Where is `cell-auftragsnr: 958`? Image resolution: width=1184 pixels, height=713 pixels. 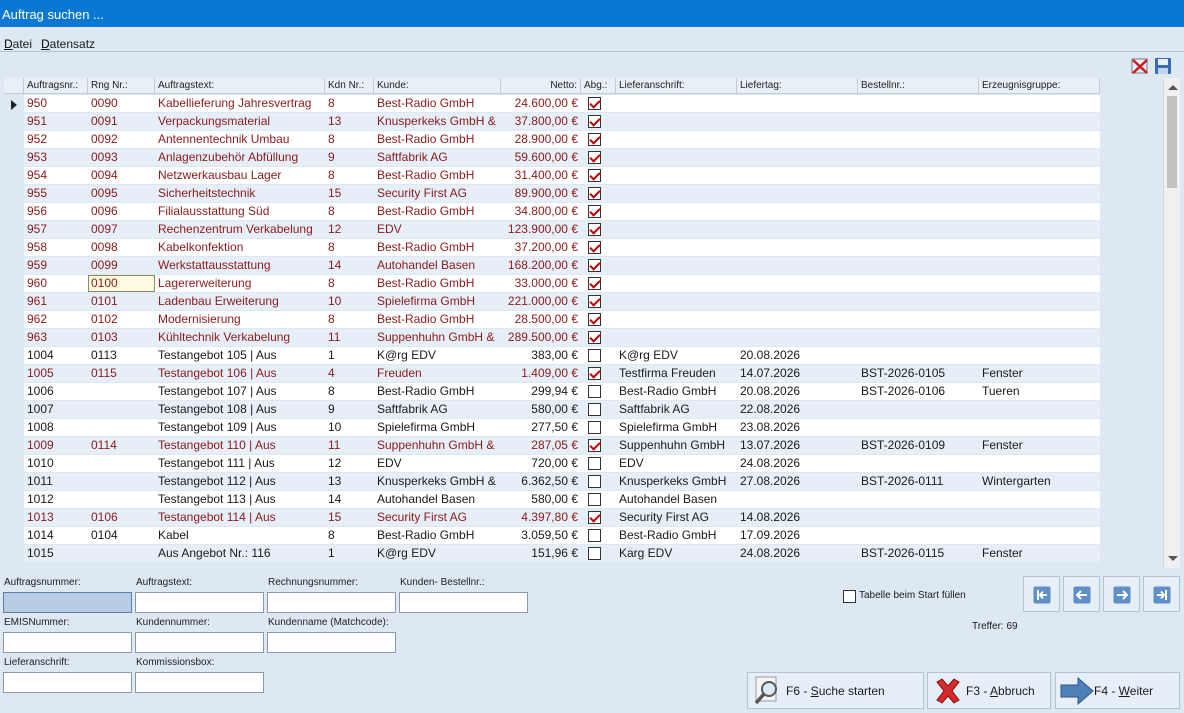 cell-auftragsnr: 958 is located at coordinates (56, 247).